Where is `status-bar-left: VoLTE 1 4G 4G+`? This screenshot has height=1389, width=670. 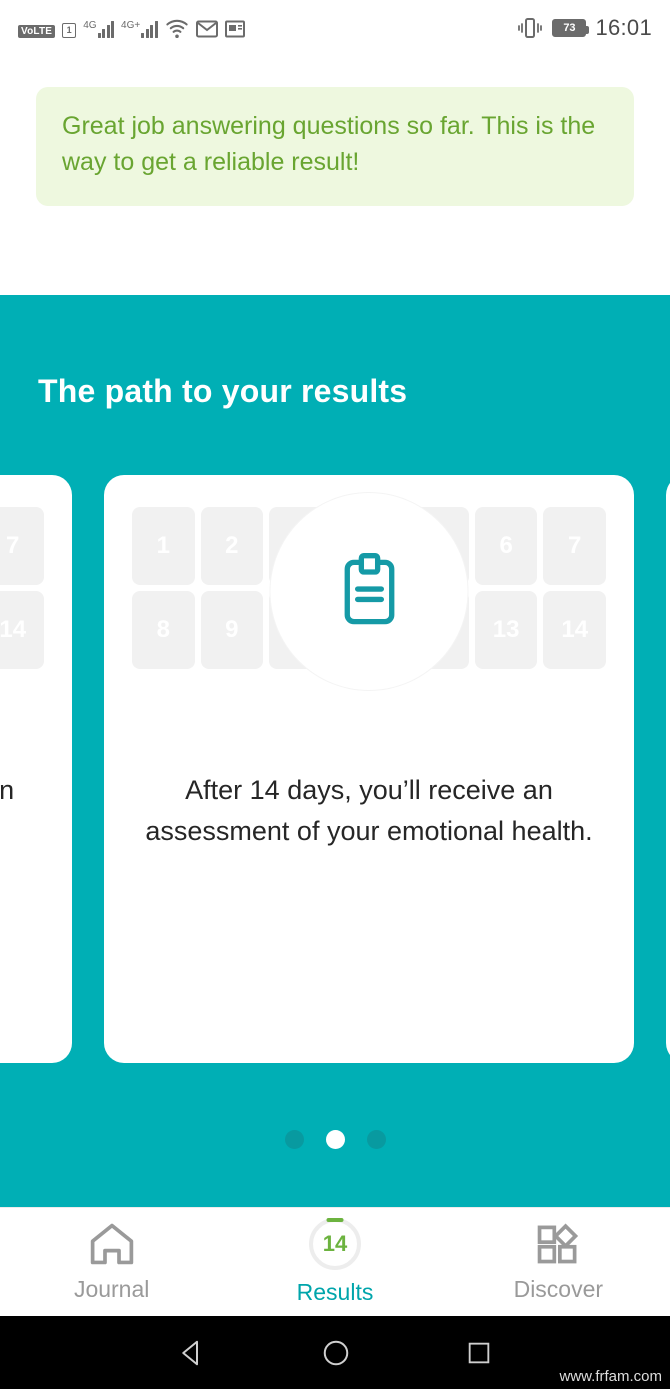 status-bar-left: VoLTE 1 4G 4G+ is located at coordinates (267, 28).